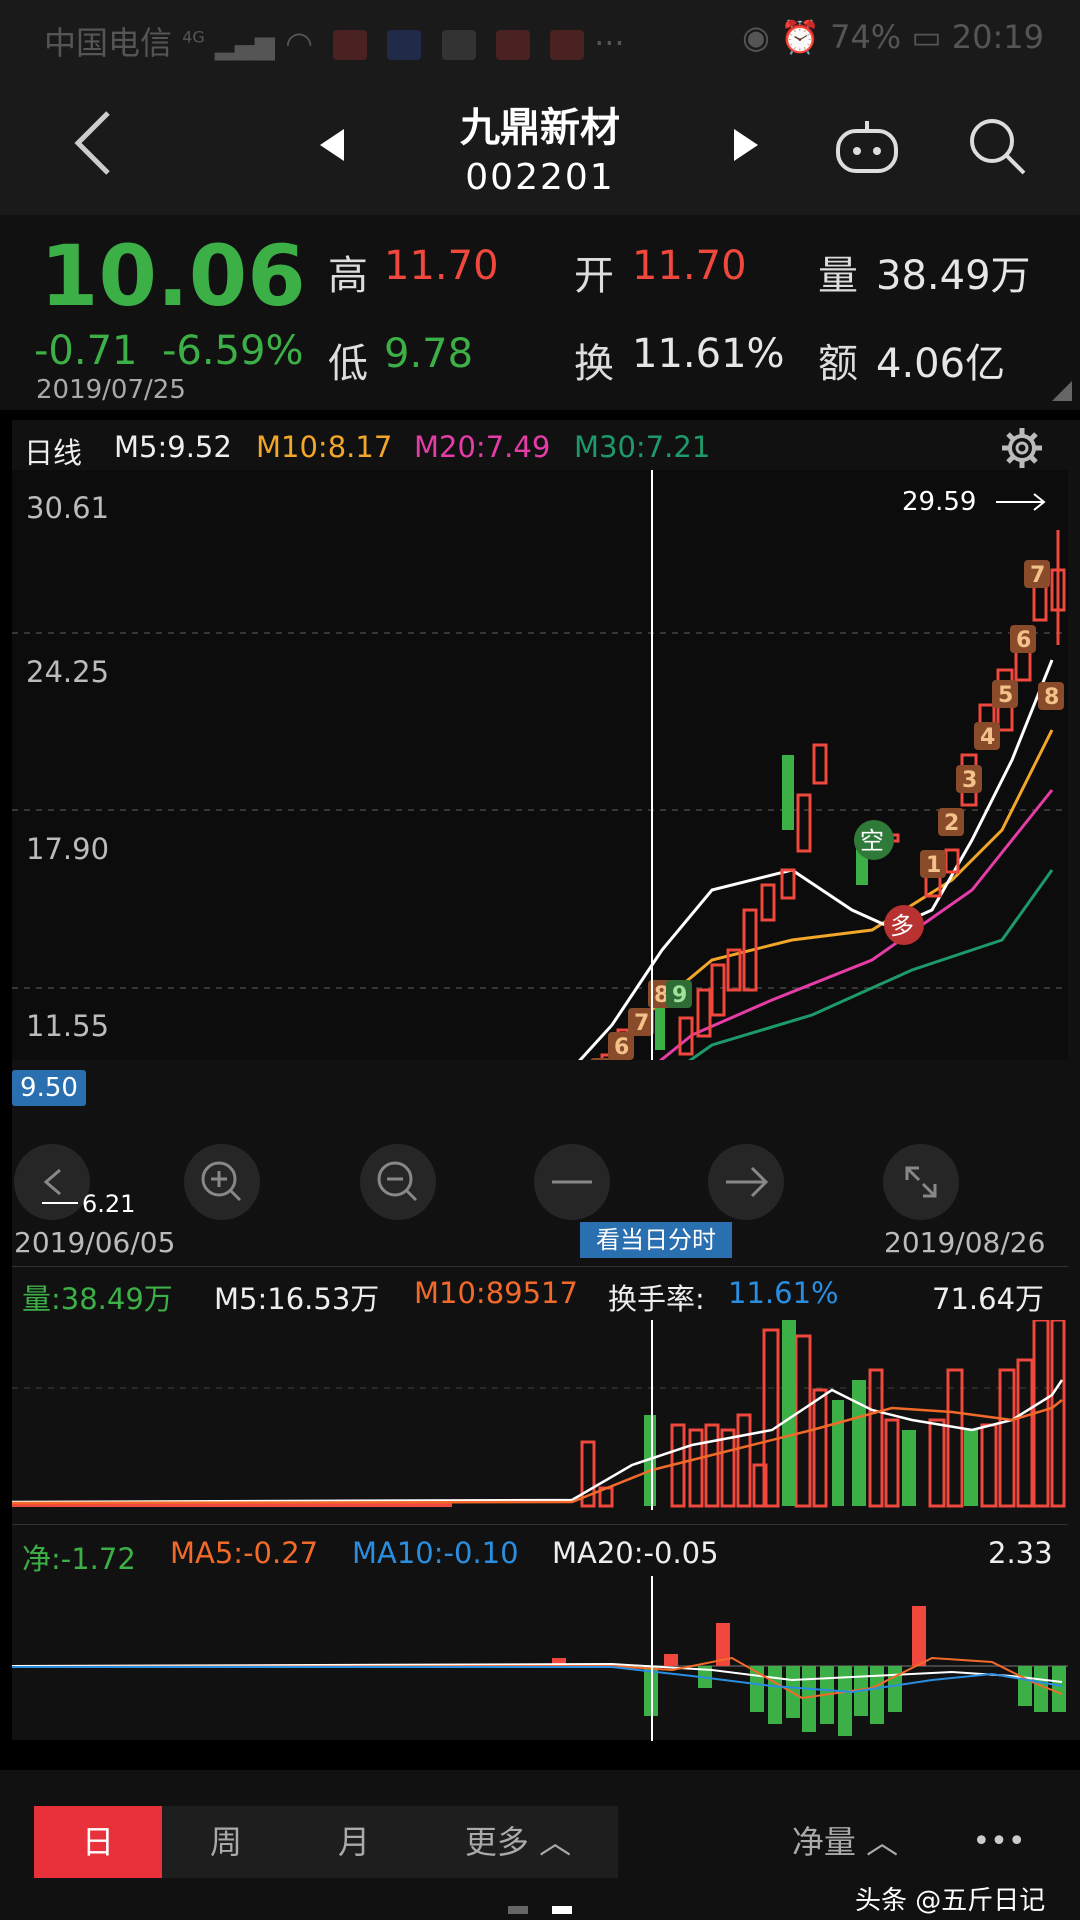 Image resolution: width=1080 pixels, height=1920 pixels. Describe the element at coordinates (902, 926) in the screenshot. I see `signal-duo: 多` at that location.